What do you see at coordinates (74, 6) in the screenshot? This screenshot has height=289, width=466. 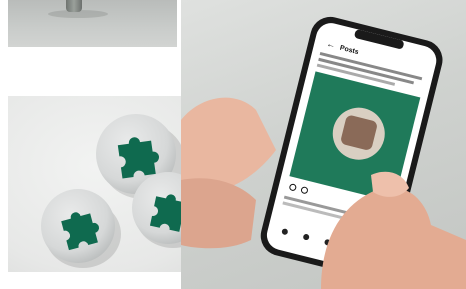 I see `pole-base` at bounding box center [74, 6].